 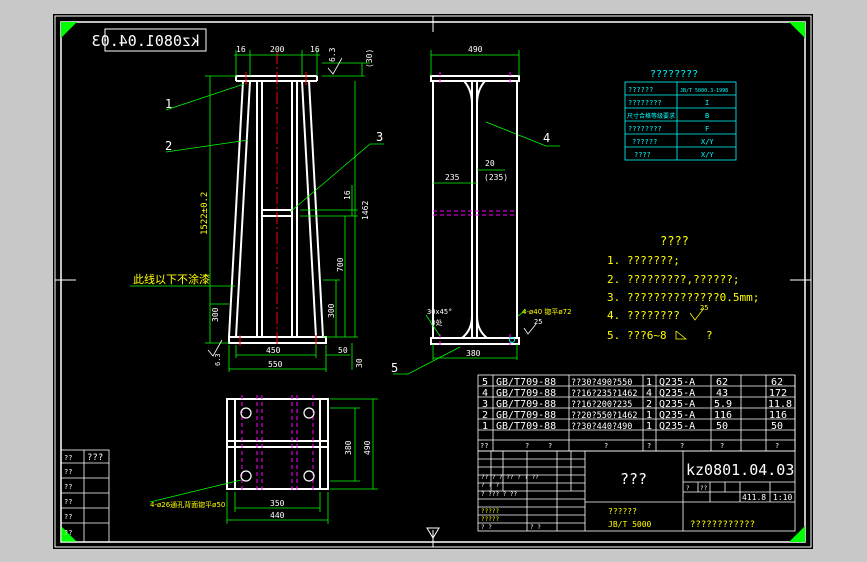 I want to click on title-standard: JB/T 5000, so click(x=630, y=524).